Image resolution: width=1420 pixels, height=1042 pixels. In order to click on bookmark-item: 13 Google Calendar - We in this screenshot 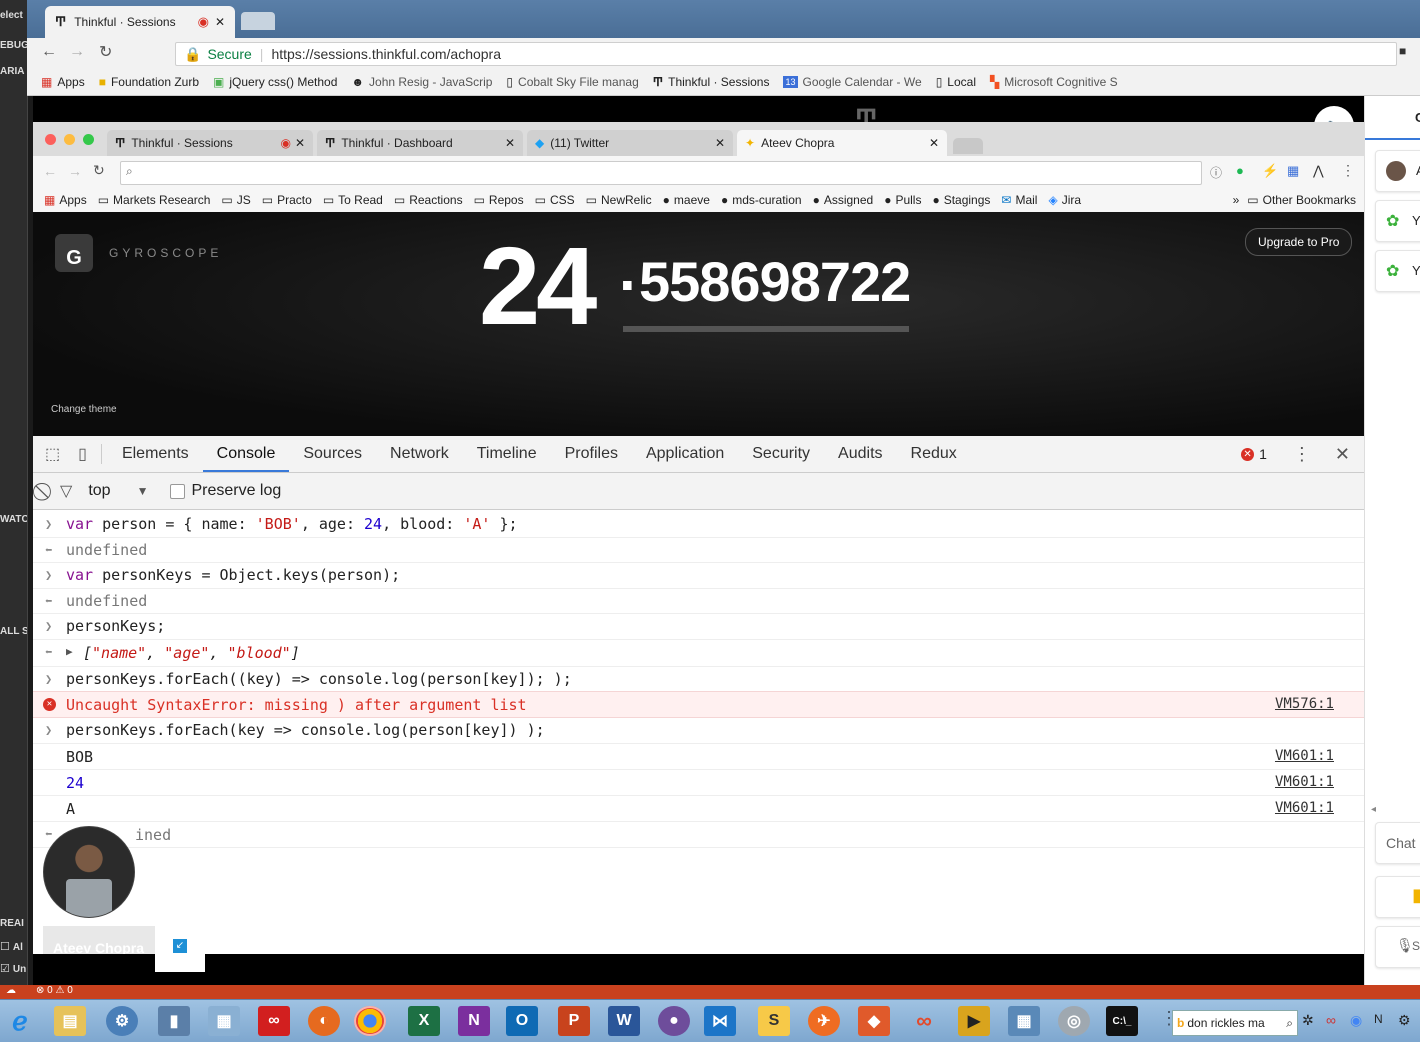, I will do `click(852, 82)`.